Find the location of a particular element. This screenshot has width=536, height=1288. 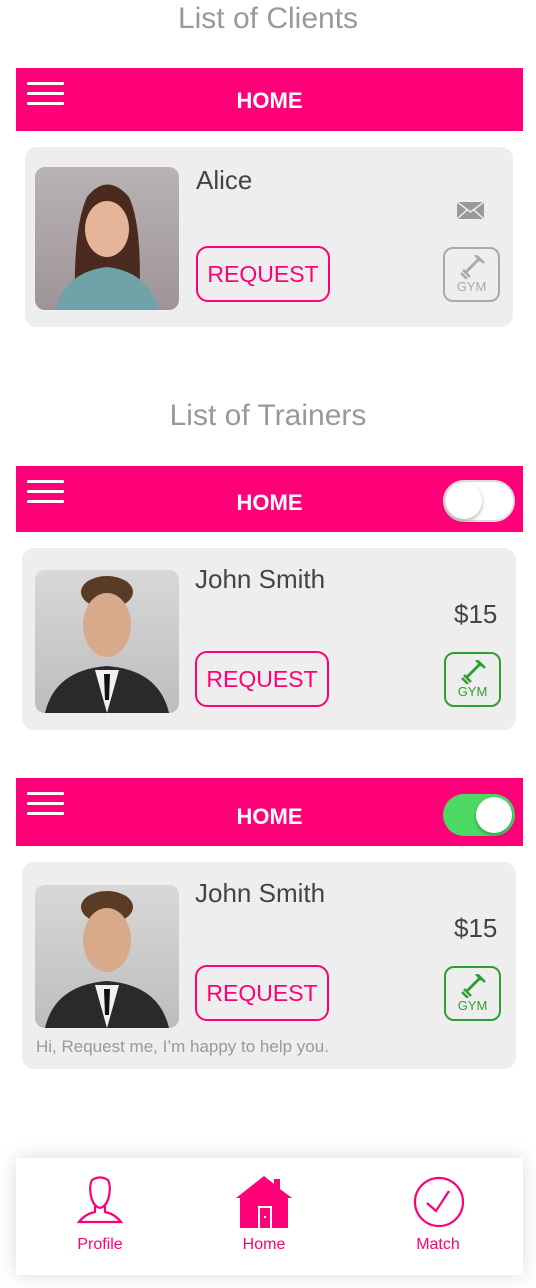

tab-label: Match is located at coordinates (438, 1244).